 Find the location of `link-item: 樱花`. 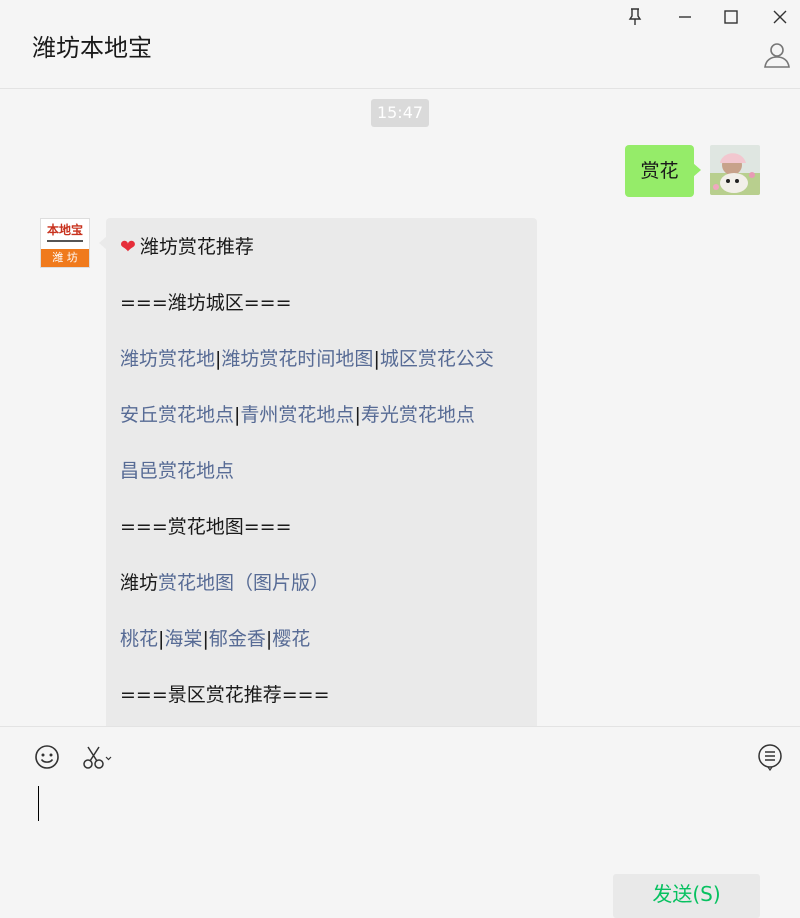

link-item: 樱花 is located at coordinates (291, 639).